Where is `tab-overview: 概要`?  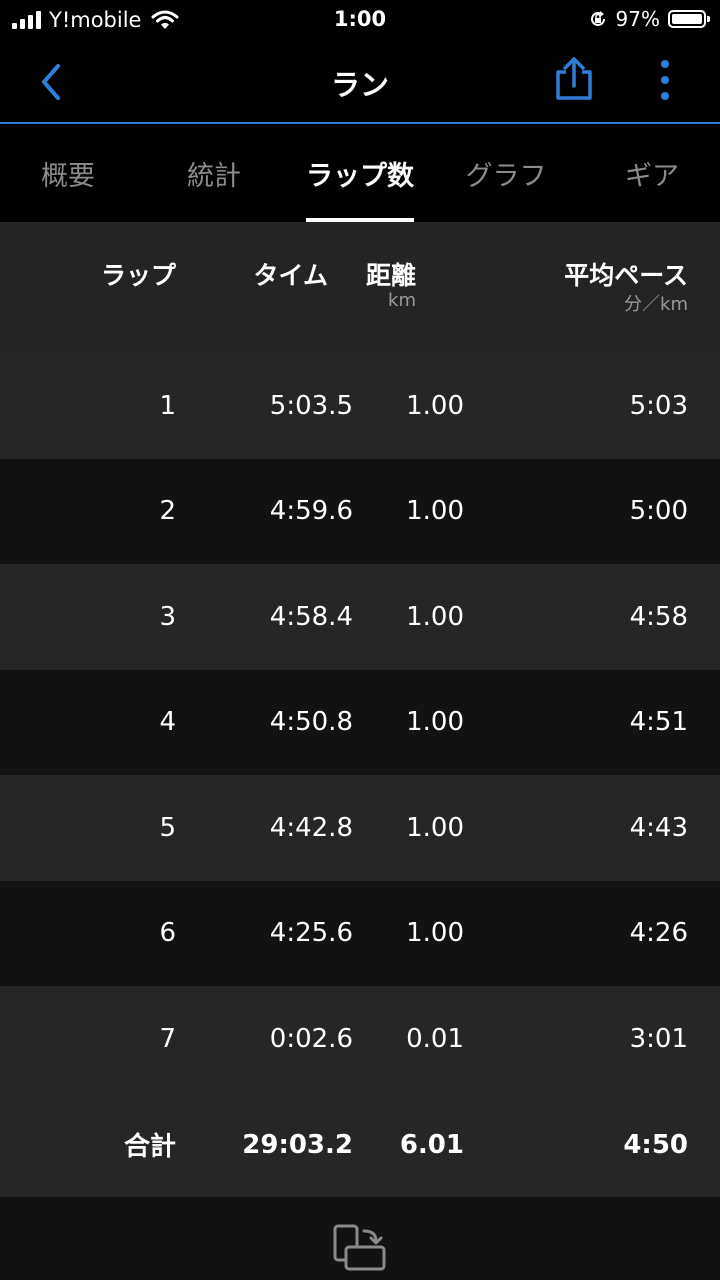
tab-overview: 概要 is located at coordinates (68, 173).